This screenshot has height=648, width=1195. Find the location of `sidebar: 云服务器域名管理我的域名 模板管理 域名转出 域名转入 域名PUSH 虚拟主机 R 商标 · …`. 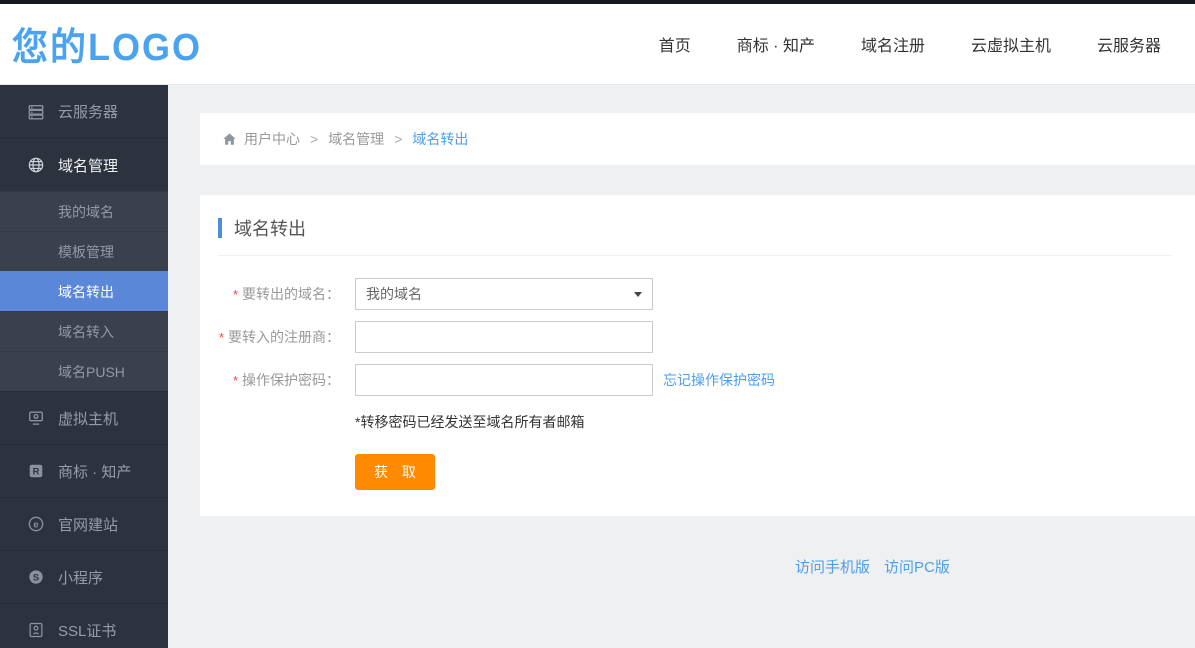

sidebar: 云服务器域名管理我的域名 模板管理 域名转出 域名转入 域名PUSH 虚拟主机 R 商标 · … is located at coordinates (84, 366).